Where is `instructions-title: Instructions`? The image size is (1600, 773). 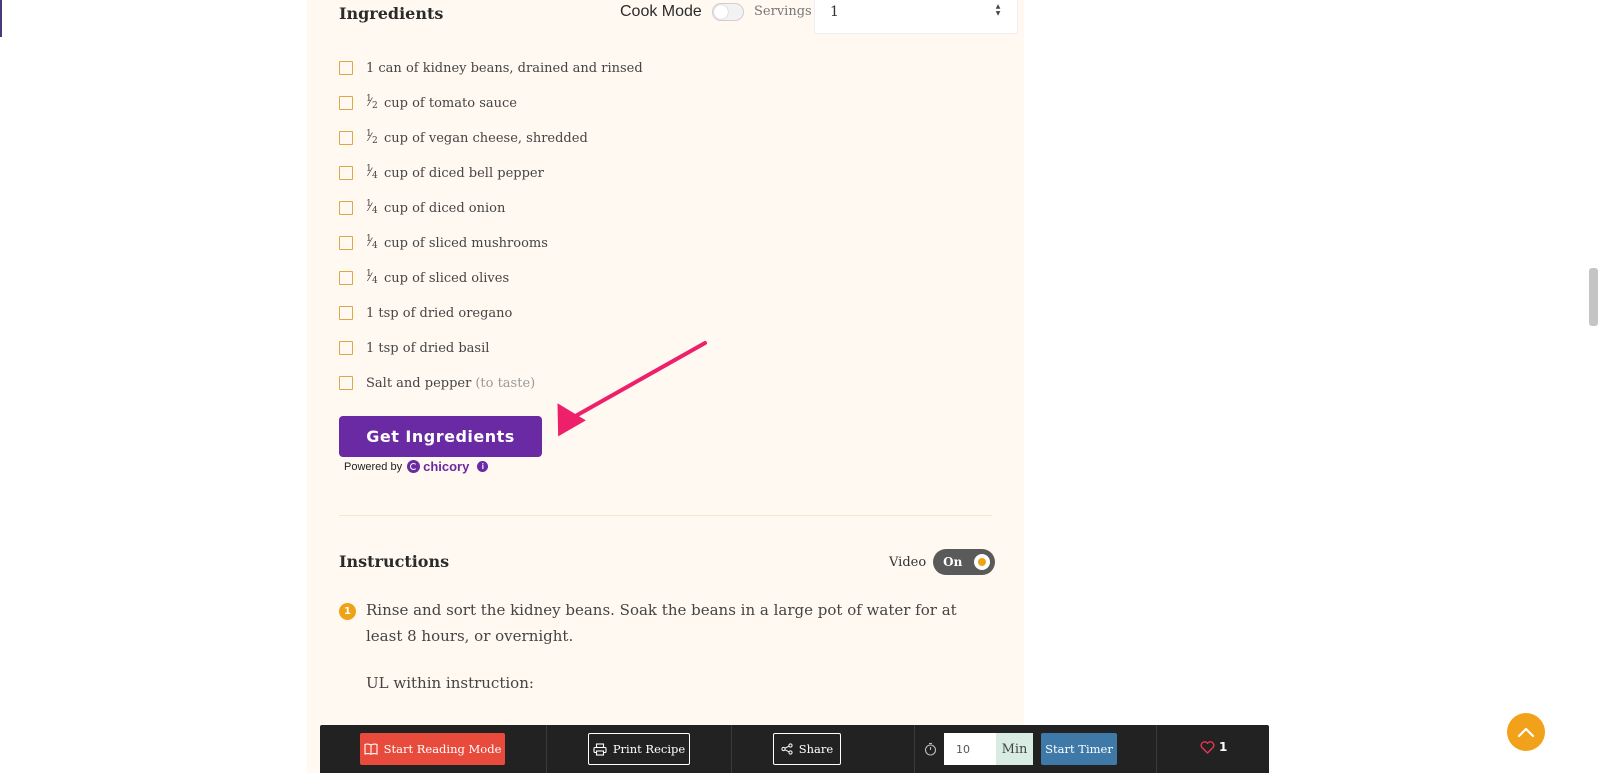 instructions-title: Instructions is located at coordinates (394, 561).